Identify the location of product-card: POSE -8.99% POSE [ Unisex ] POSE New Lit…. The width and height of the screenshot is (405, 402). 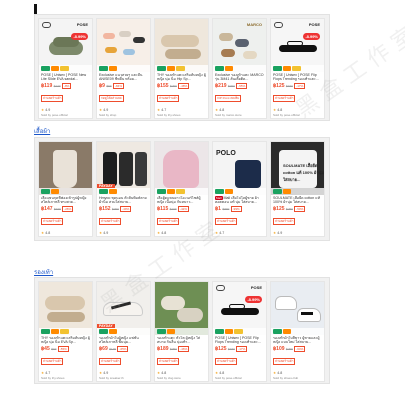
(65, 68).